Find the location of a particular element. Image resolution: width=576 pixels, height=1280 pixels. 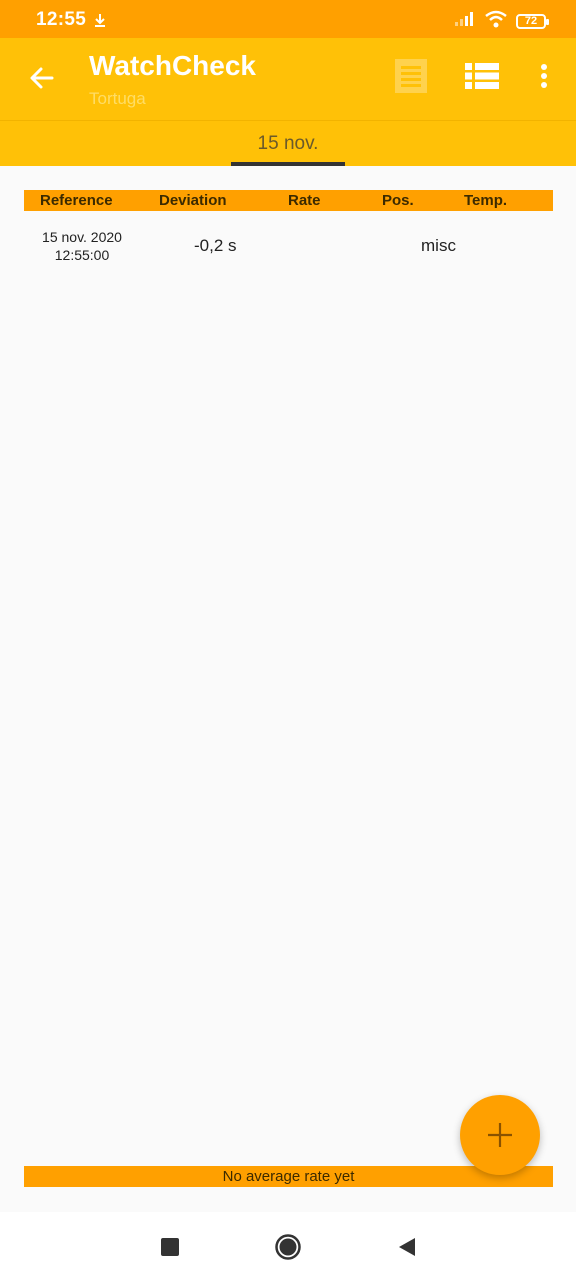

detailed-list-icon is located at coordinates (482, 76).